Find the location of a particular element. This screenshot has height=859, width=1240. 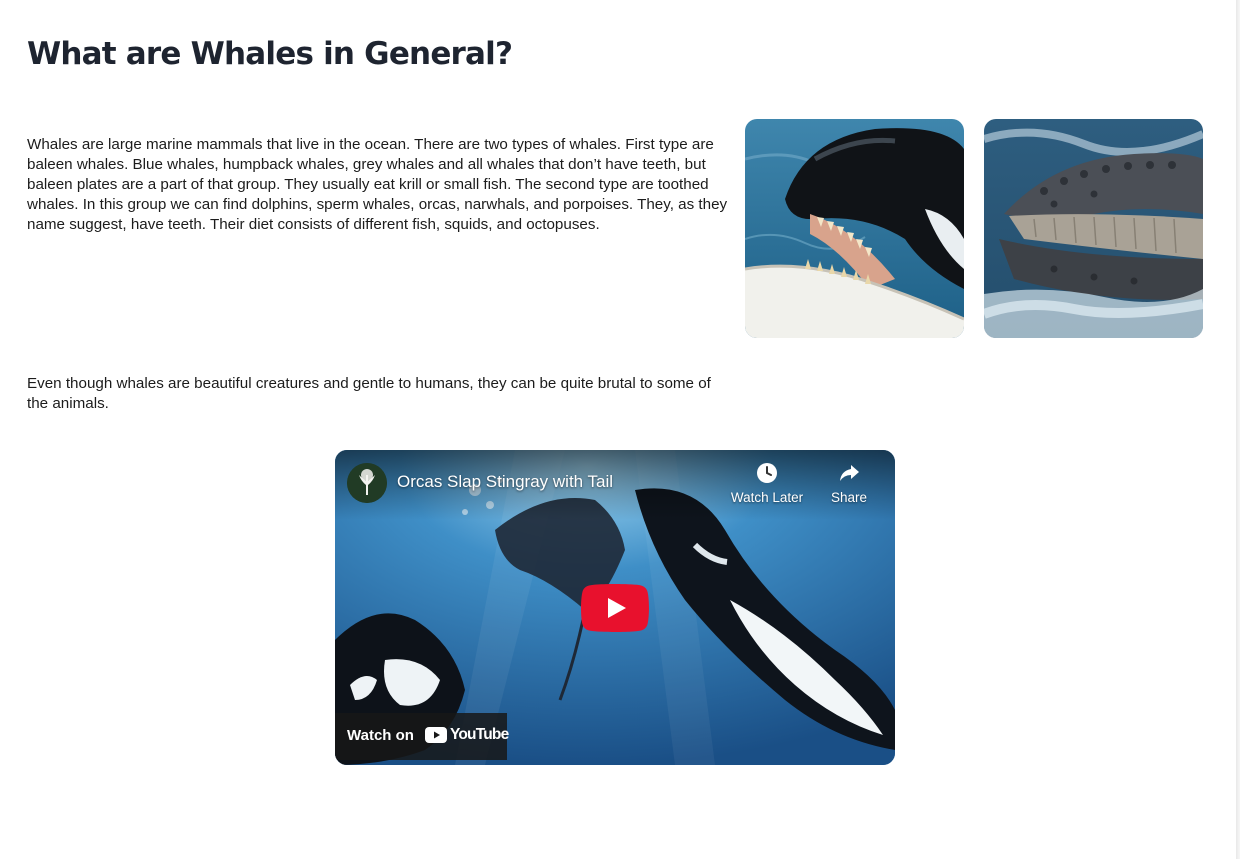

channel-avatar is located at coordinates (367, 483).